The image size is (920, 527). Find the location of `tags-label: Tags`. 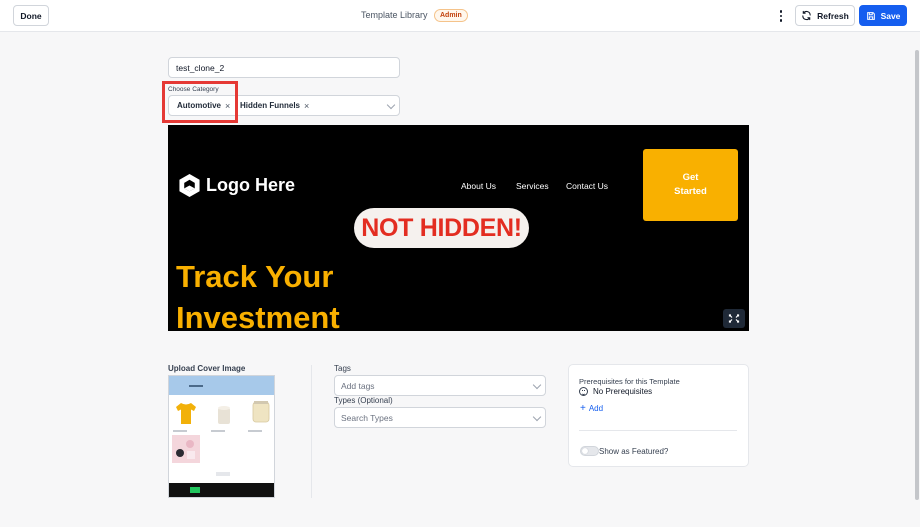

tags-label: Tags is located at coordinates (342, 368).